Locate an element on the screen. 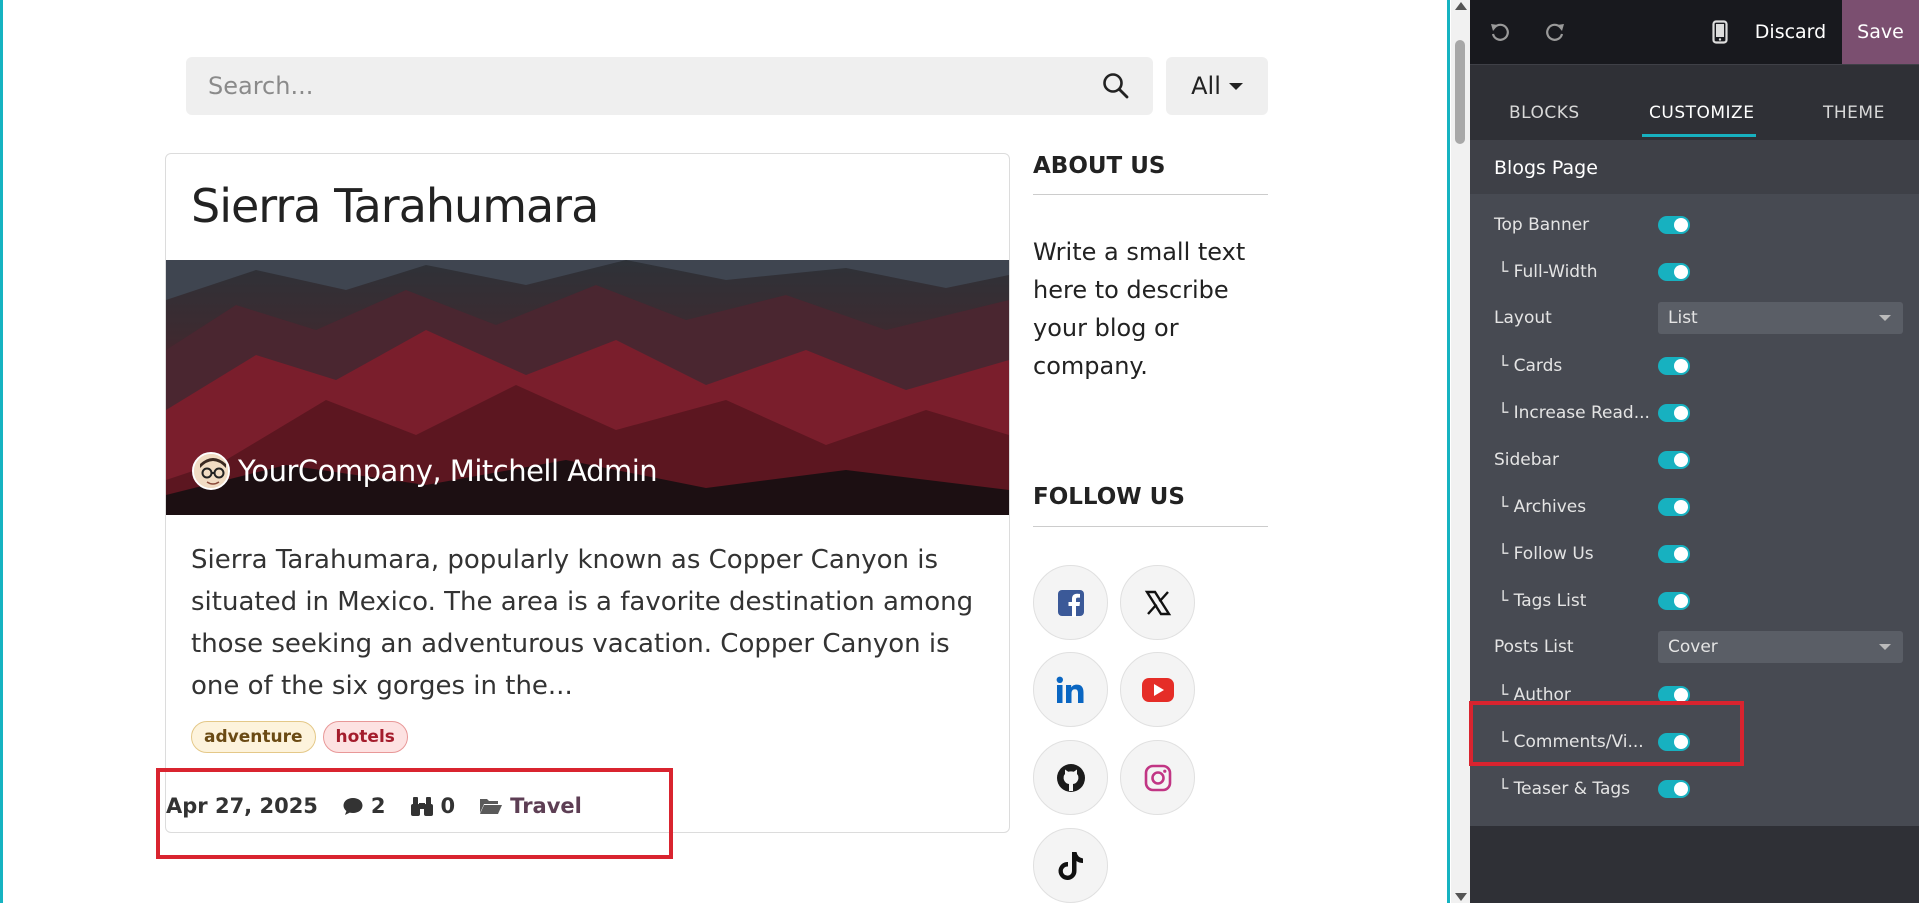 The width and height of the screenshot is (1919, 903). mobile-preview-button is located at coordinates (1720, 32).